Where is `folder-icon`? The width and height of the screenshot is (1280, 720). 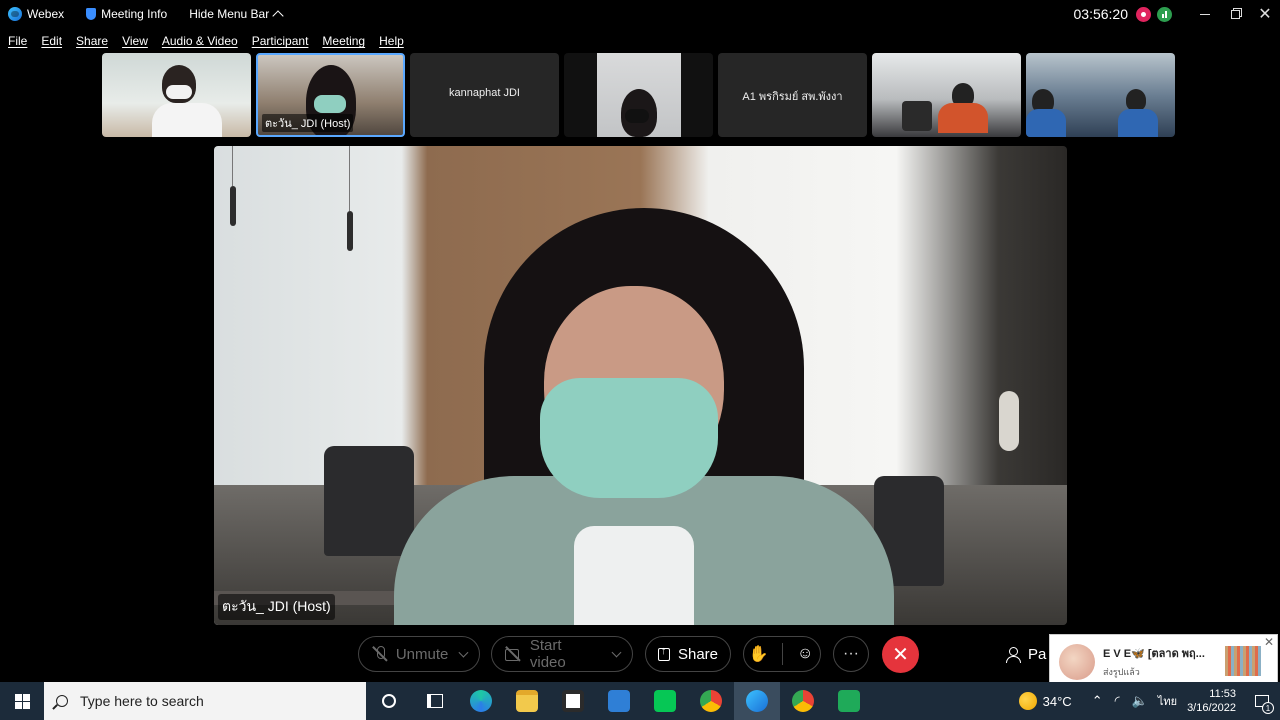 folder-icon is located at coordinates (527, 701).